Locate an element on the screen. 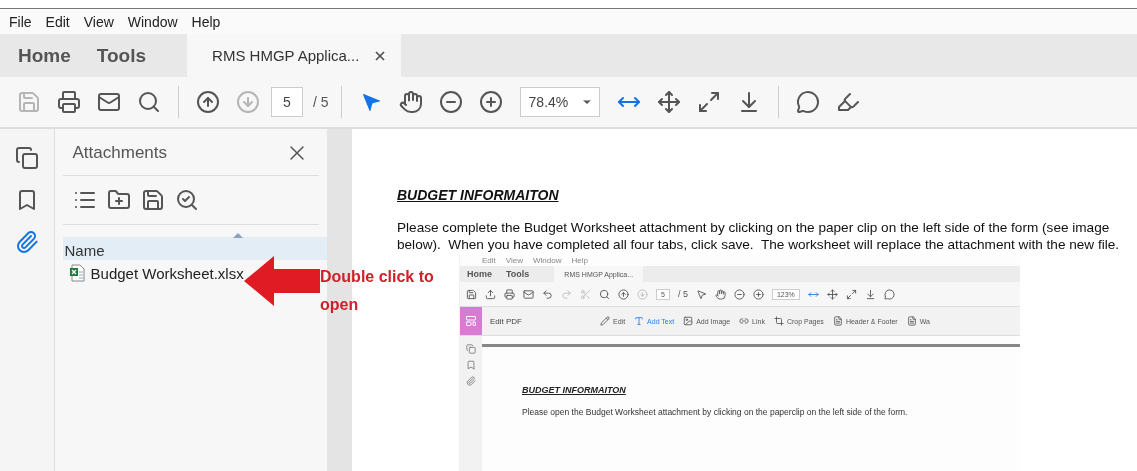 This screenshot has width=1137, height=471. nav-tab: Tools is located at coordinates (121, 55).